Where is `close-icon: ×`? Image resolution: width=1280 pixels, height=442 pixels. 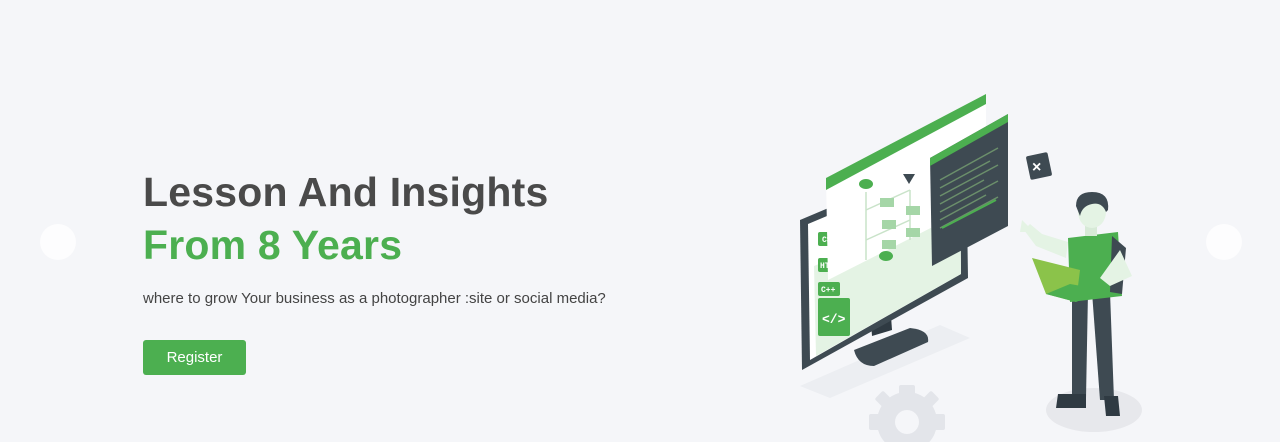
close-icon: × is located at coordinates (1036, 167).